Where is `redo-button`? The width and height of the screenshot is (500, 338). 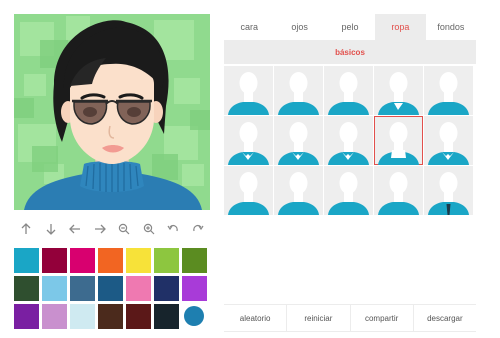 redo-button is located at coordinates (198, 229).